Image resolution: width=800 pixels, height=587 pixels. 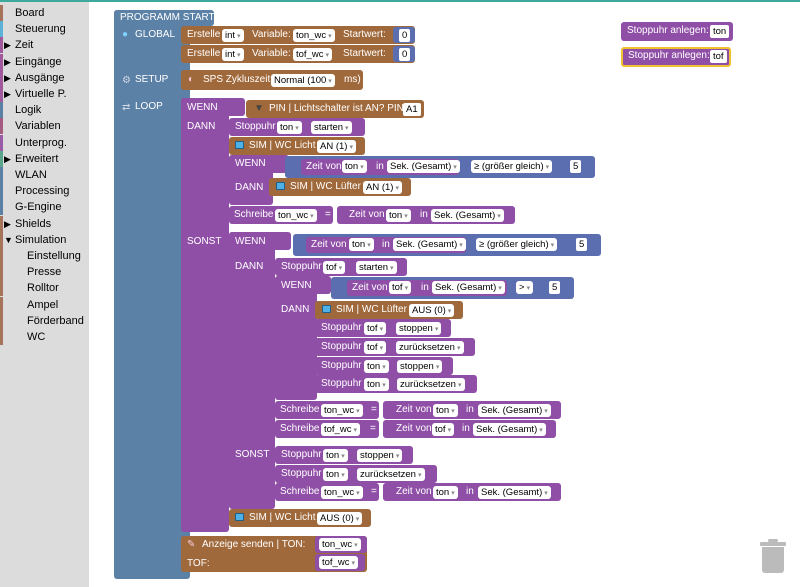 What do you see at coordinates (44, 207) in the screenshot?
I see `toolbox-category-g-engine: G-Engine` at bounding box center [44, 207].